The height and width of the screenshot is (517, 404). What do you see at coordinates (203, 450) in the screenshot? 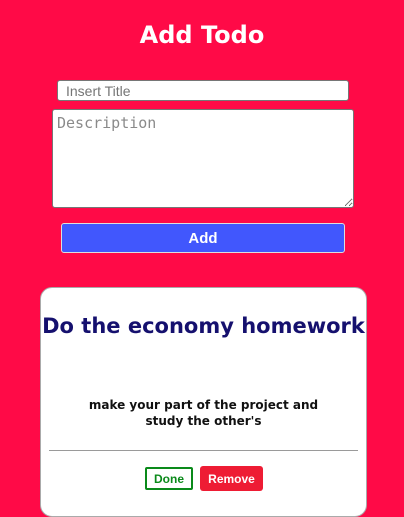
I see `todo-divider` at bounding box center [203, 450].